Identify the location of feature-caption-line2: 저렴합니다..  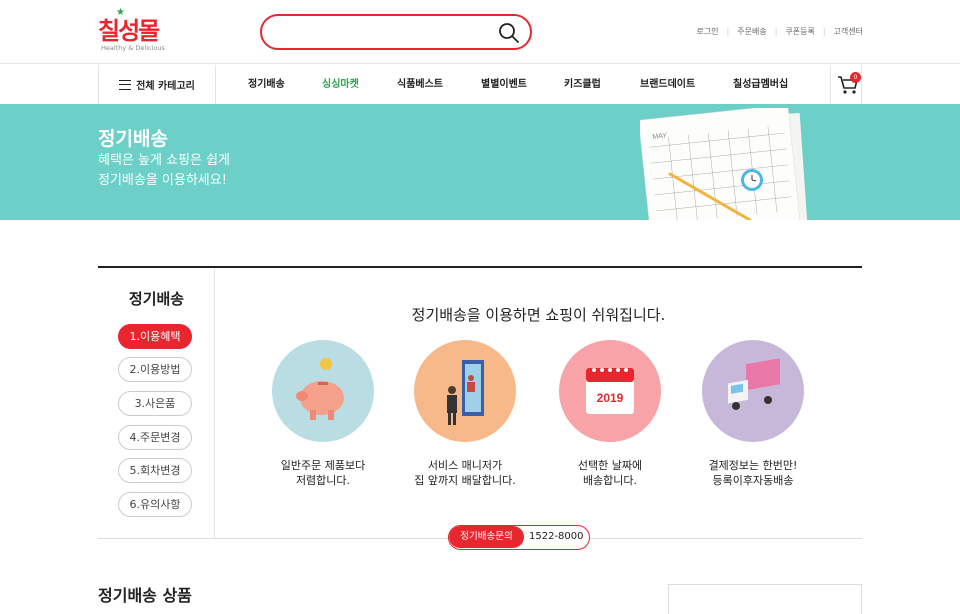
(323, 480).